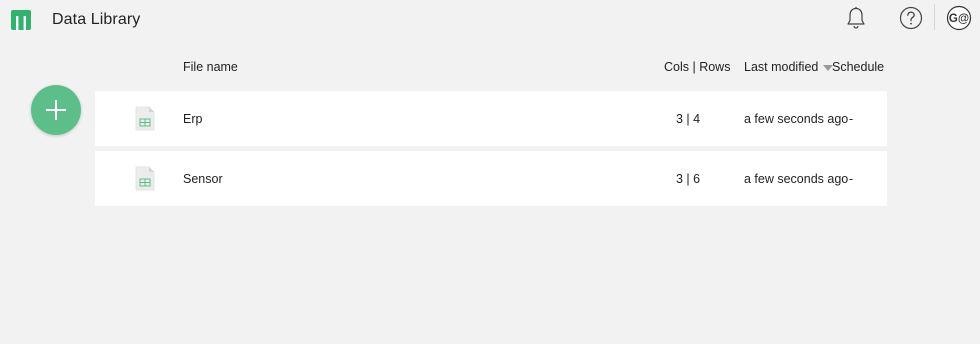 The width and height of the screenshot is (980, 344). What do you see at coordinates (934, 17) in the screenshot?
I see `toolbar-divider` at bounding box center [934, 17].